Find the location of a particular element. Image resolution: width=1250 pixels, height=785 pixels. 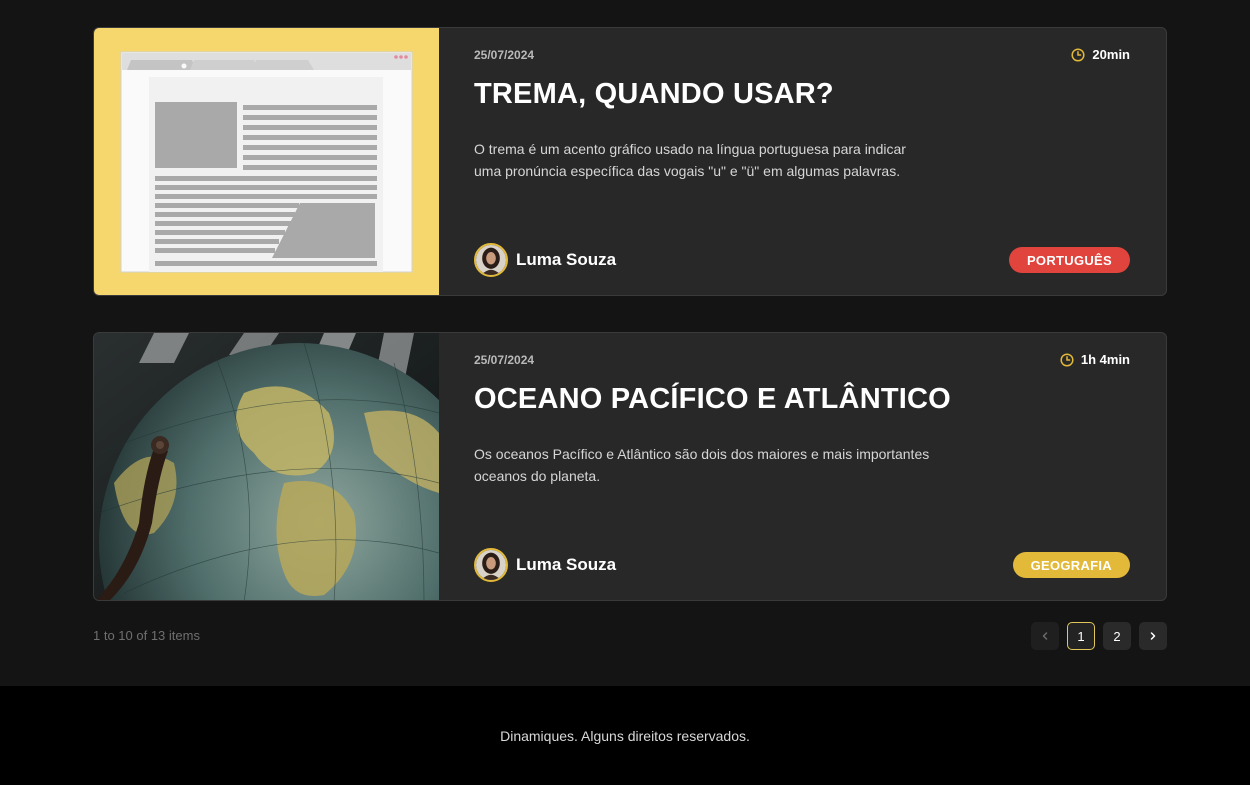

chevron-right-icon is located at coordinates (1153, 636).